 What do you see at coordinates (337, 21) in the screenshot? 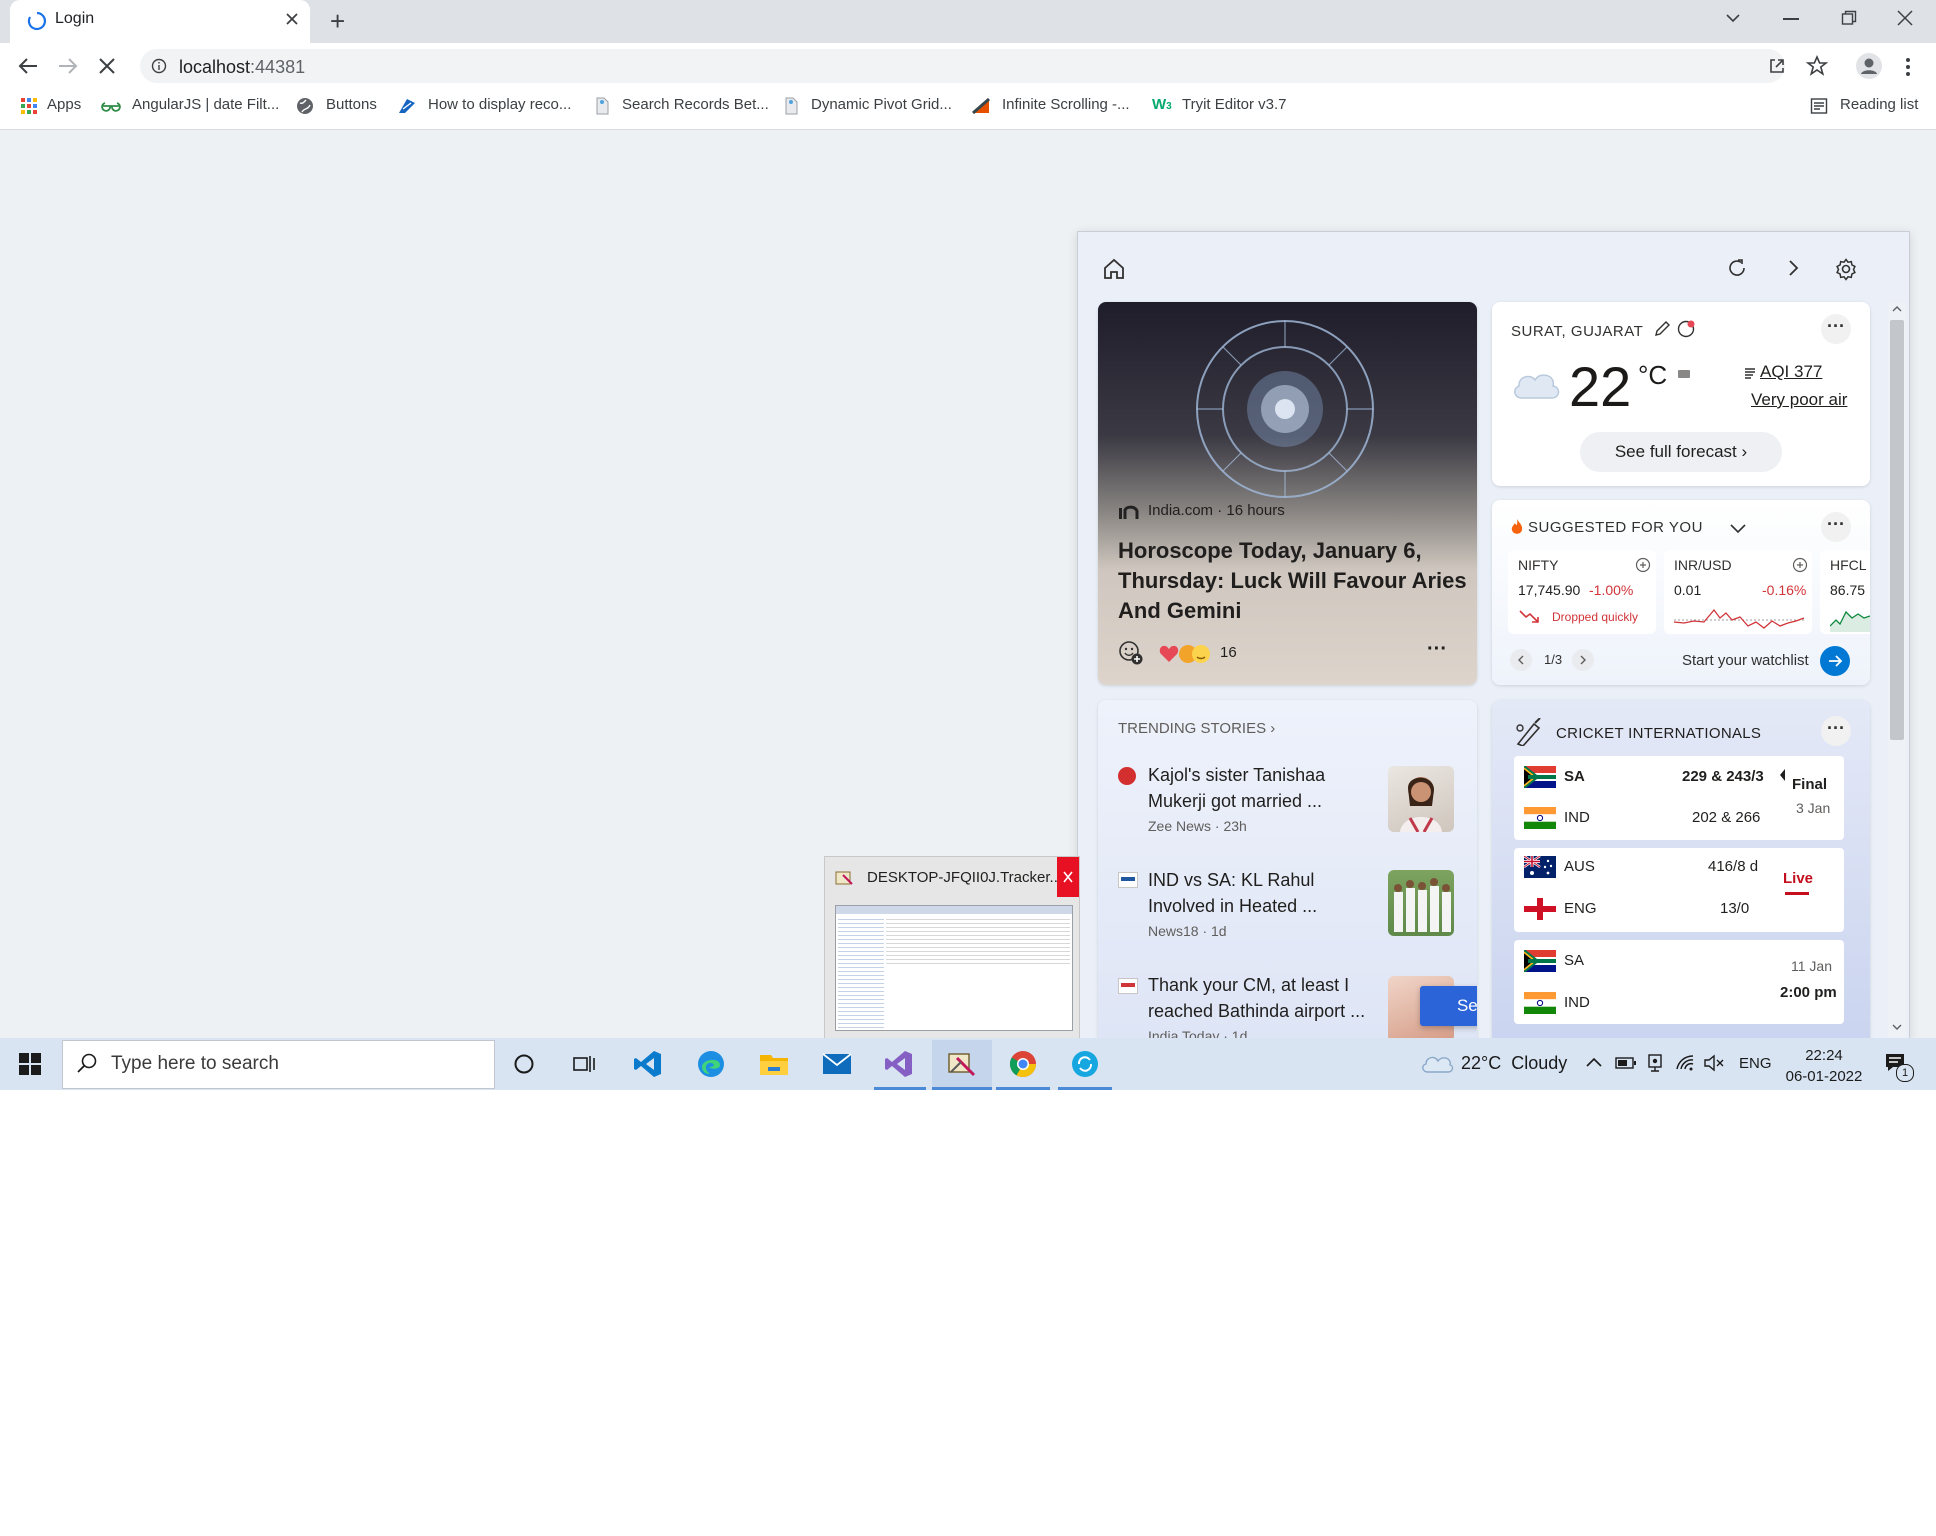
I see `new-tab-button: +` at bounding box center [337, 21].